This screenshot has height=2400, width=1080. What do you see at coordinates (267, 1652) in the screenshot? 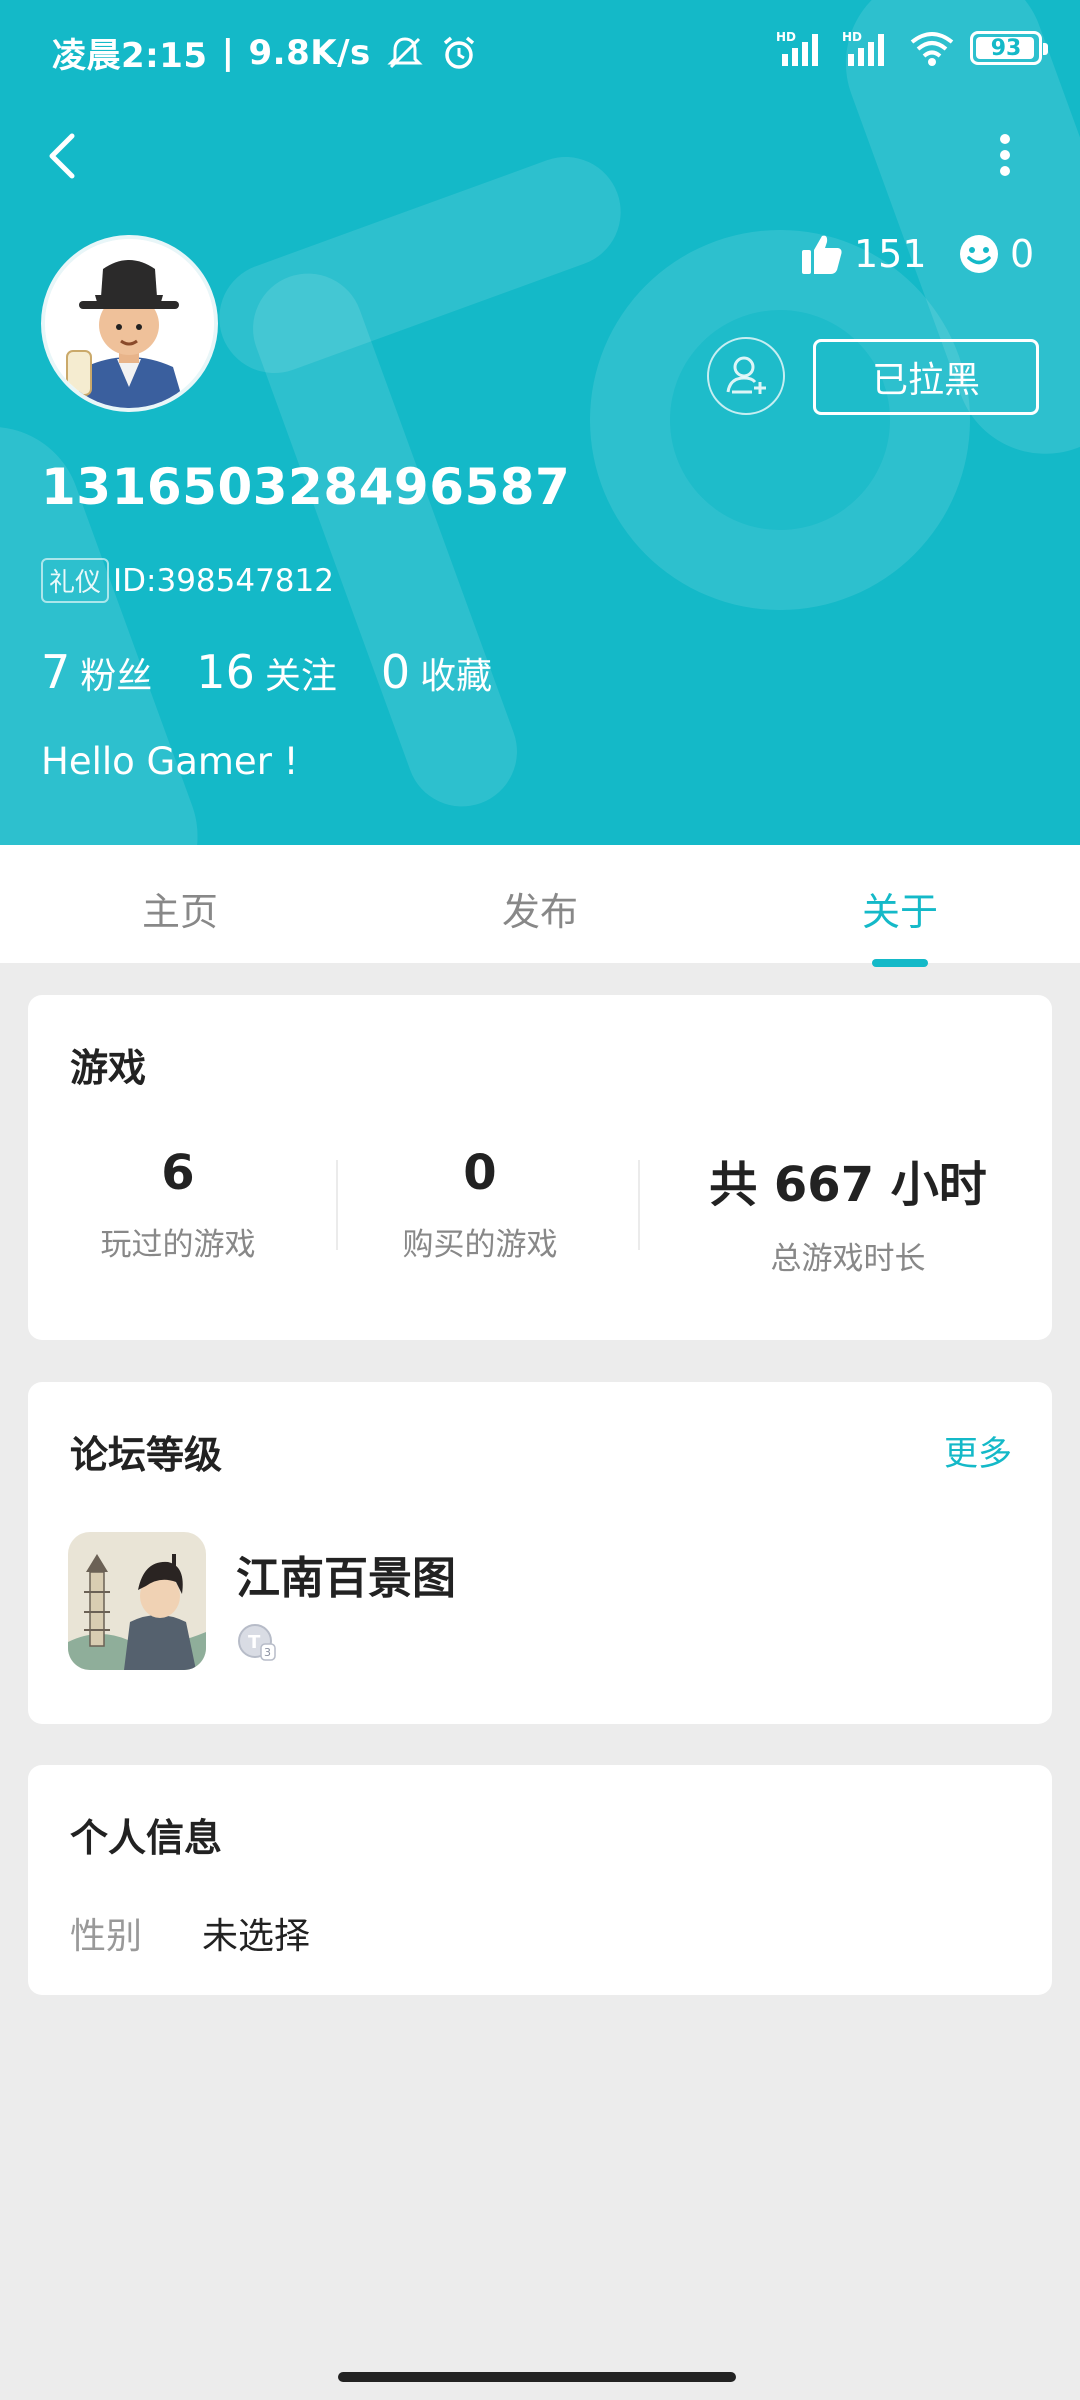
I see `svg-text: 3` at bounding box center [267, 1652].